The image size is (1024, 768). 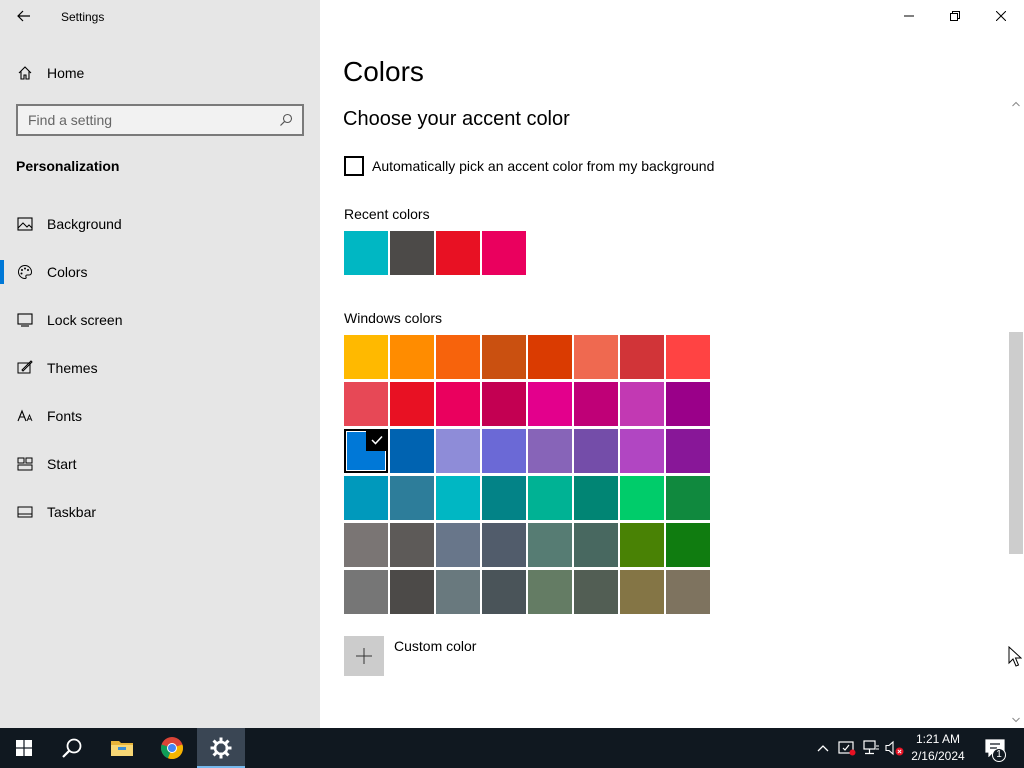 I want to click on back-button, so click(x=24, y=16).